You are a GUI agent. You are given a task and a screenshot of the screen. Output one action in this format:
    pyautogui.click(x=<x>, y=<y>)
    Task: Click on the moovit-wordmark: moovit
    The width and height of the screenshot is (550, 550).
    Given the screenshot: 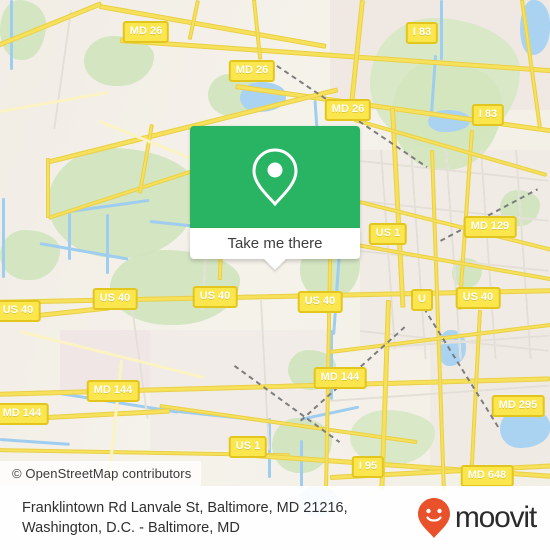 What is the action you would take?
    pyautogui.click(x=495, y=517)
    